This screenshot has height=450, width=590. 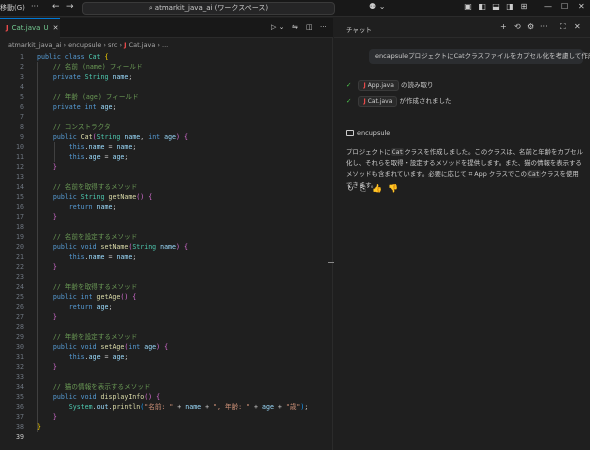 I want to click on line-number: 24, so click(x=20, y=287).